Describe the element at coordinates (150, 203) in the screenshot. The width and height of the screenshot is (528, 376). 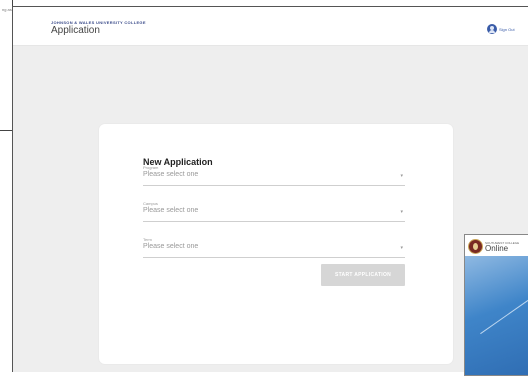
I see `campus-label: Campus` at that location.